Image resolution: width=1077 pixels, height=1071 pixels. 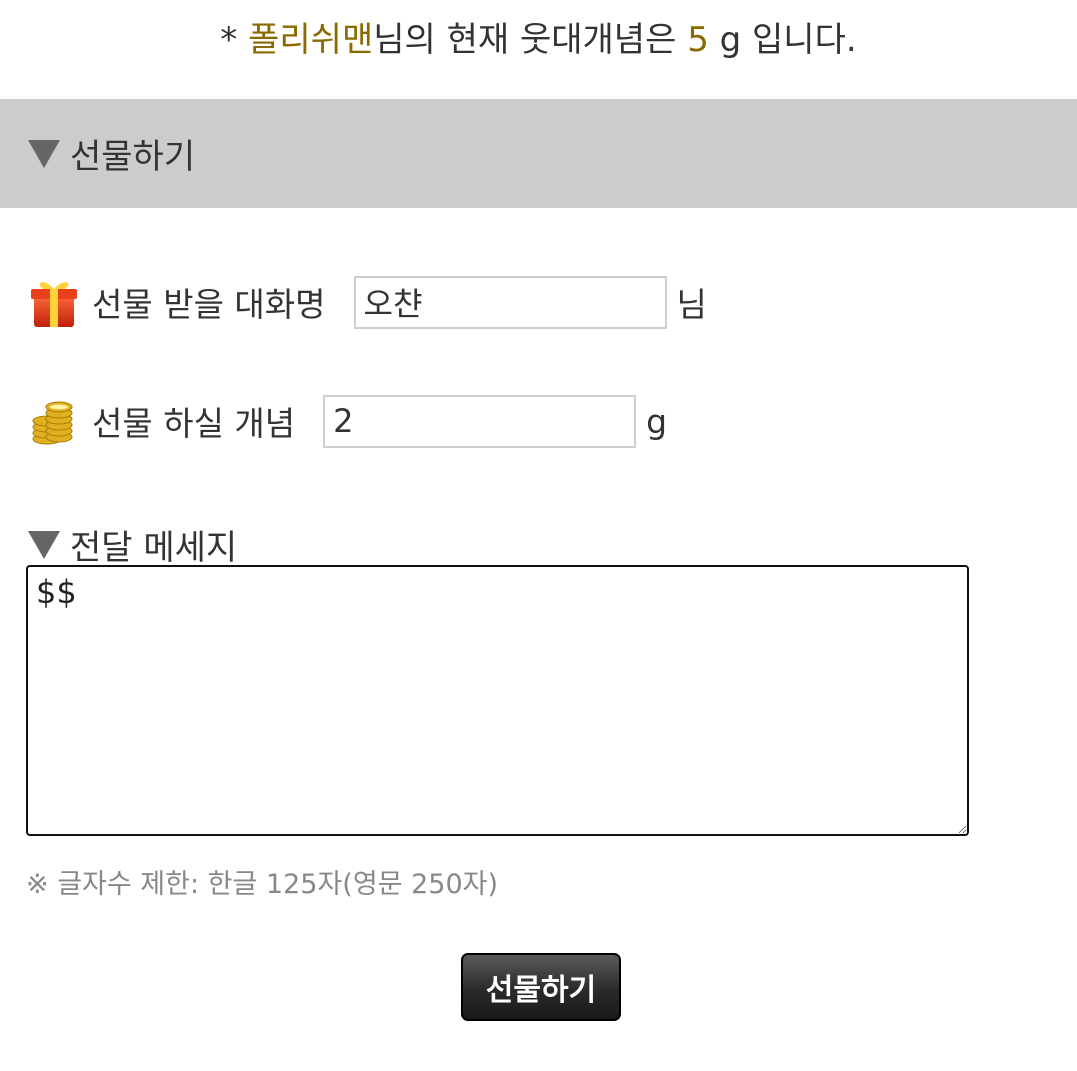 I want to click on recipient-row: 선물 받을 대화명 님, so click(x=366, y=302).